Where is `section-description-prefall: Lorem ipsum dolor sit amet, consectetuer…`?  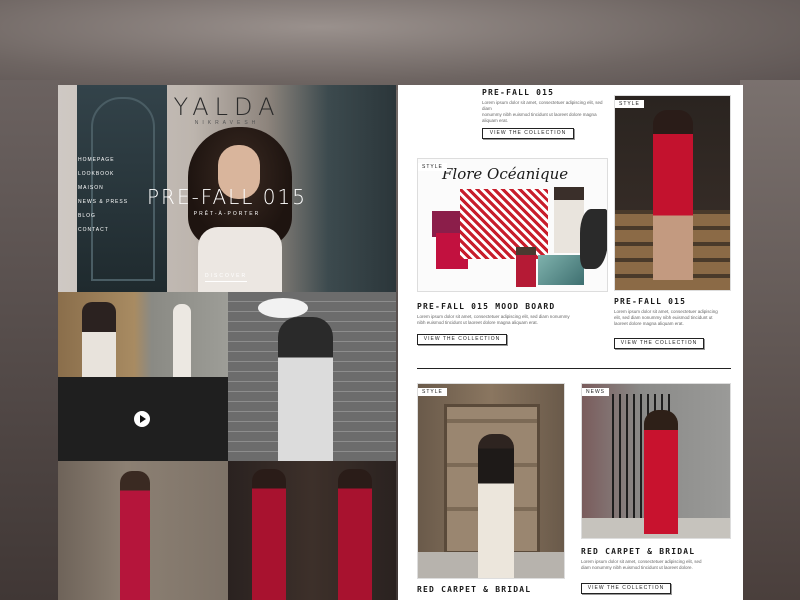 section-description-prefall: Lorem ipsum dolor sit amet, consectetuer… is located at coordinates (542, 111).